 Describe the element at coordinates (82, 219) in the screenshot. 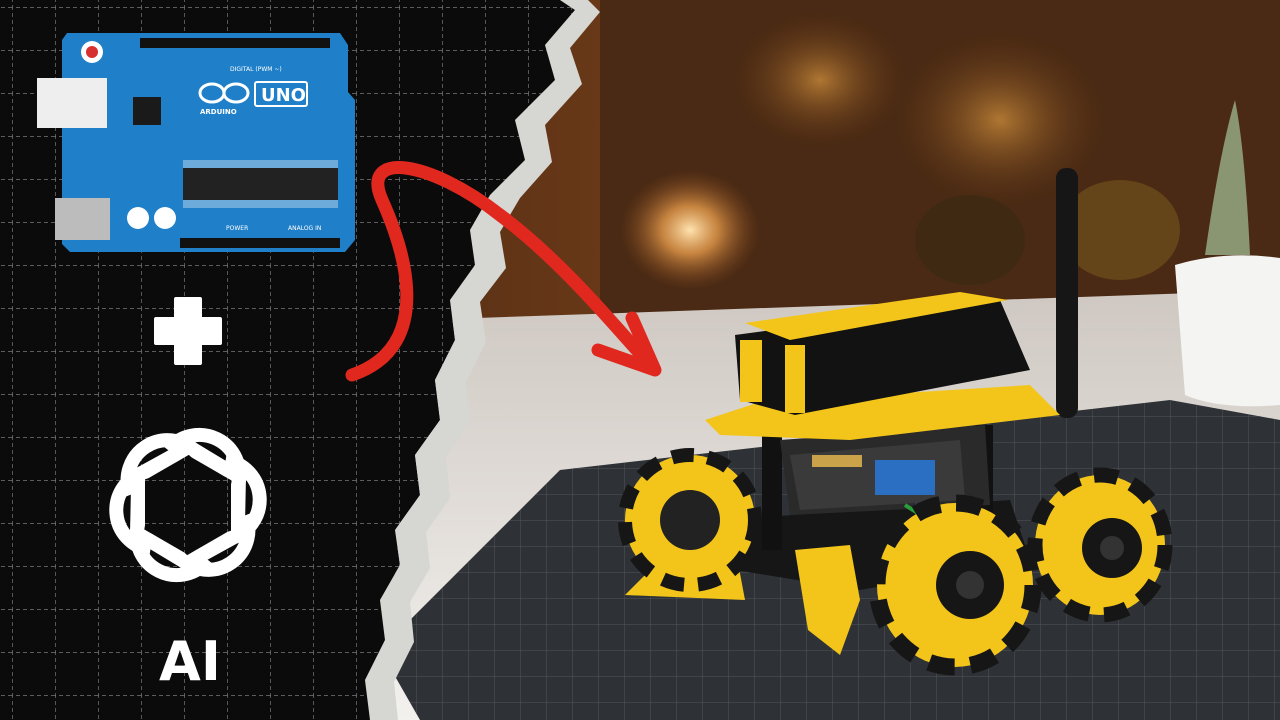

I see `power-jack` at that location.